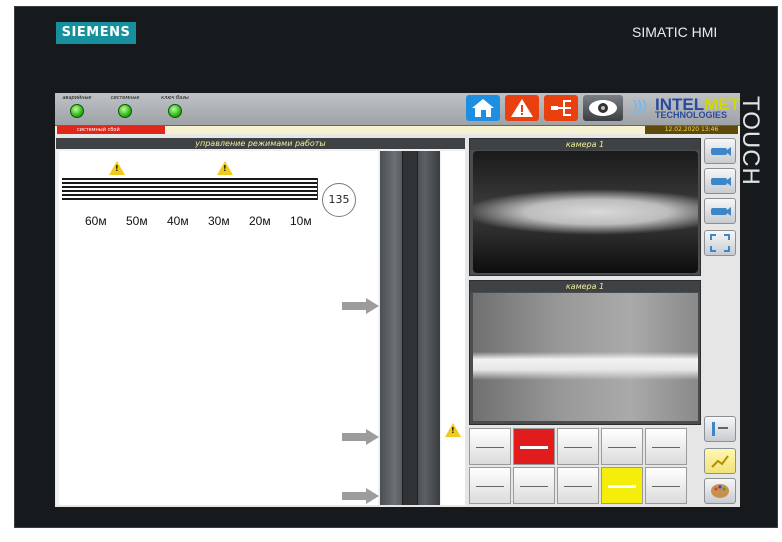 The height and width of the screenshot is (542, 782). Describe the element at coordinates (137, 221) in the screenshot. I see `distance-label: 50м` at that location.